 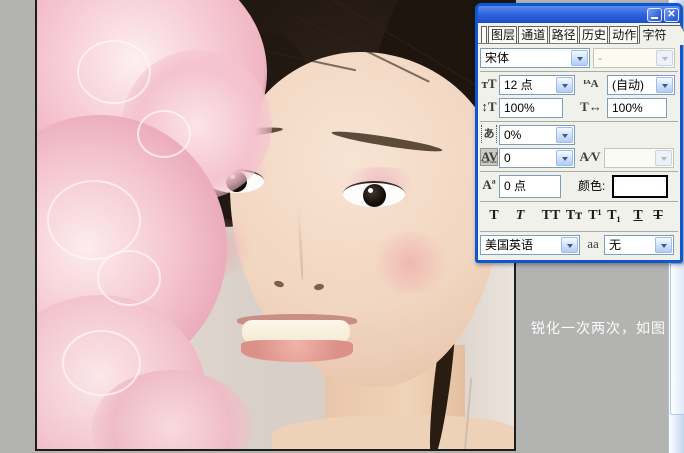 What do you see at coordinates (658, 216) in the screenshot?
I see `strikethrough-button: T` at bounding box center [658, 216].